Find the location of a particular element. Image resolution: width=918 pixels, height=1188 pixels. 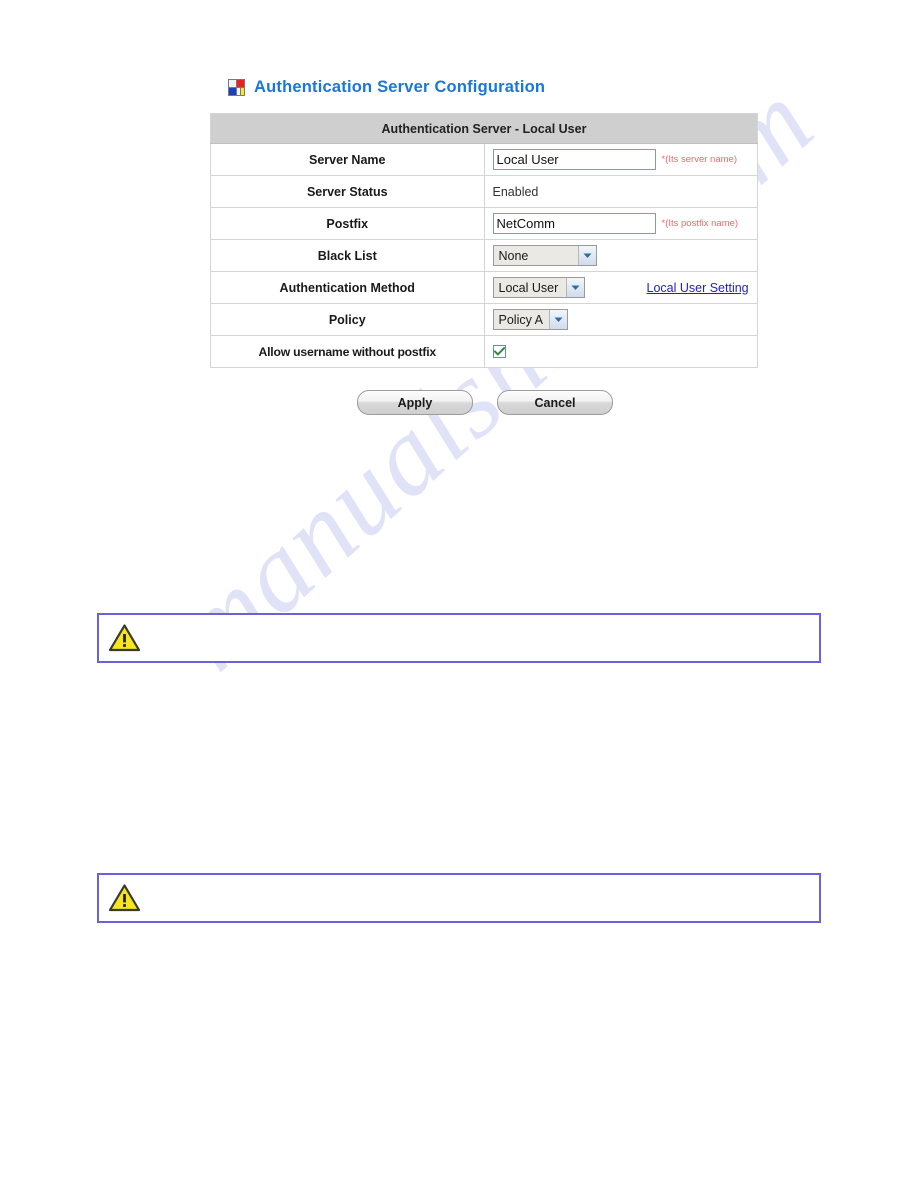

authentication-method-select: Local User is located at coordinates (538, 287).